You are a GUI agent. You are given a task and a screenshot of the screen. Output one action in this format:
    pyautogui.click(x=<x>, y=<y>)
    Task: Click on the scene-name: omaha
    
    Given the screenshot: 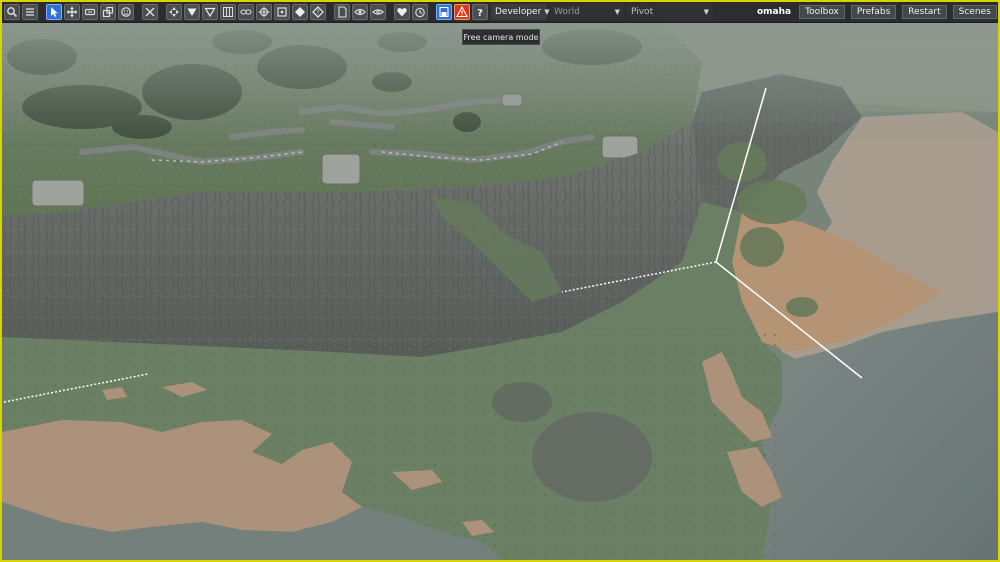 What is the action you would take?
    pyautogui.click(x=774, y=12)
    